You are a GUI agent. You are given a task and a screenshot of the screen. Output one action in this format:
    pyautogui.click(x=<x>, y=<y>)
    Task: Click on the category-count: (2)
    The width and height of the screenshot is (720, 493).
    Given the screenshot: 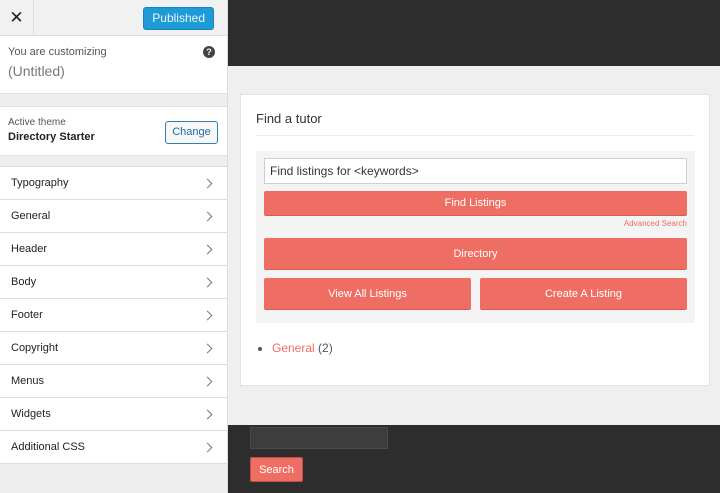 What is the action you would take?
    pyautogui.click(x=325, y=348)
    